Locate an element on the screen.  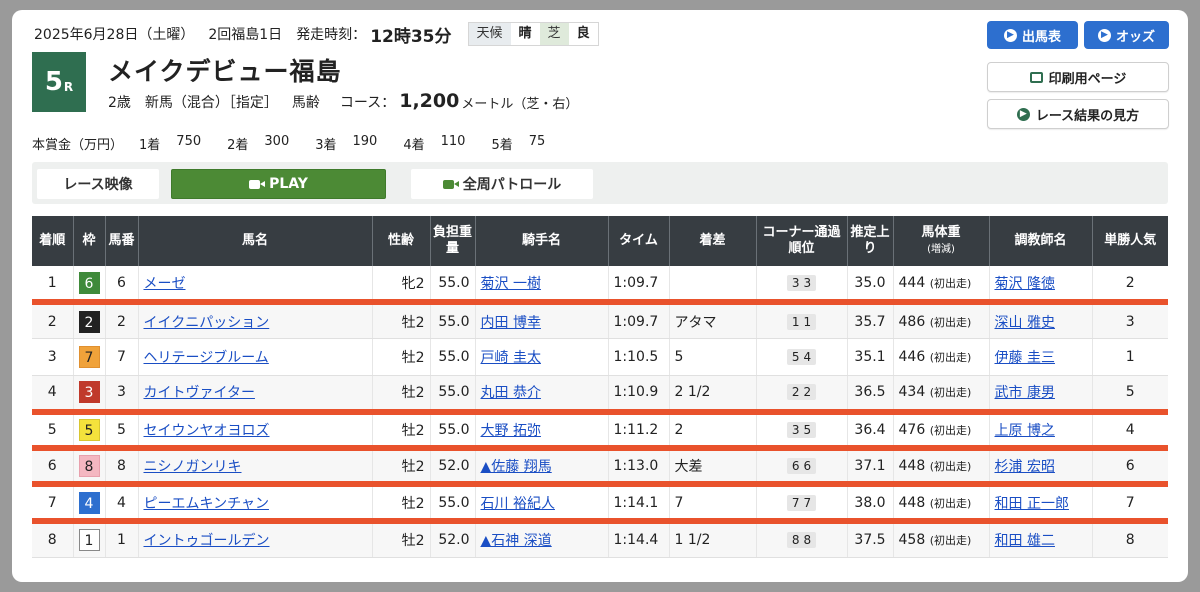
horse-name-link: メーゼ is located at coordinates (165, 284).